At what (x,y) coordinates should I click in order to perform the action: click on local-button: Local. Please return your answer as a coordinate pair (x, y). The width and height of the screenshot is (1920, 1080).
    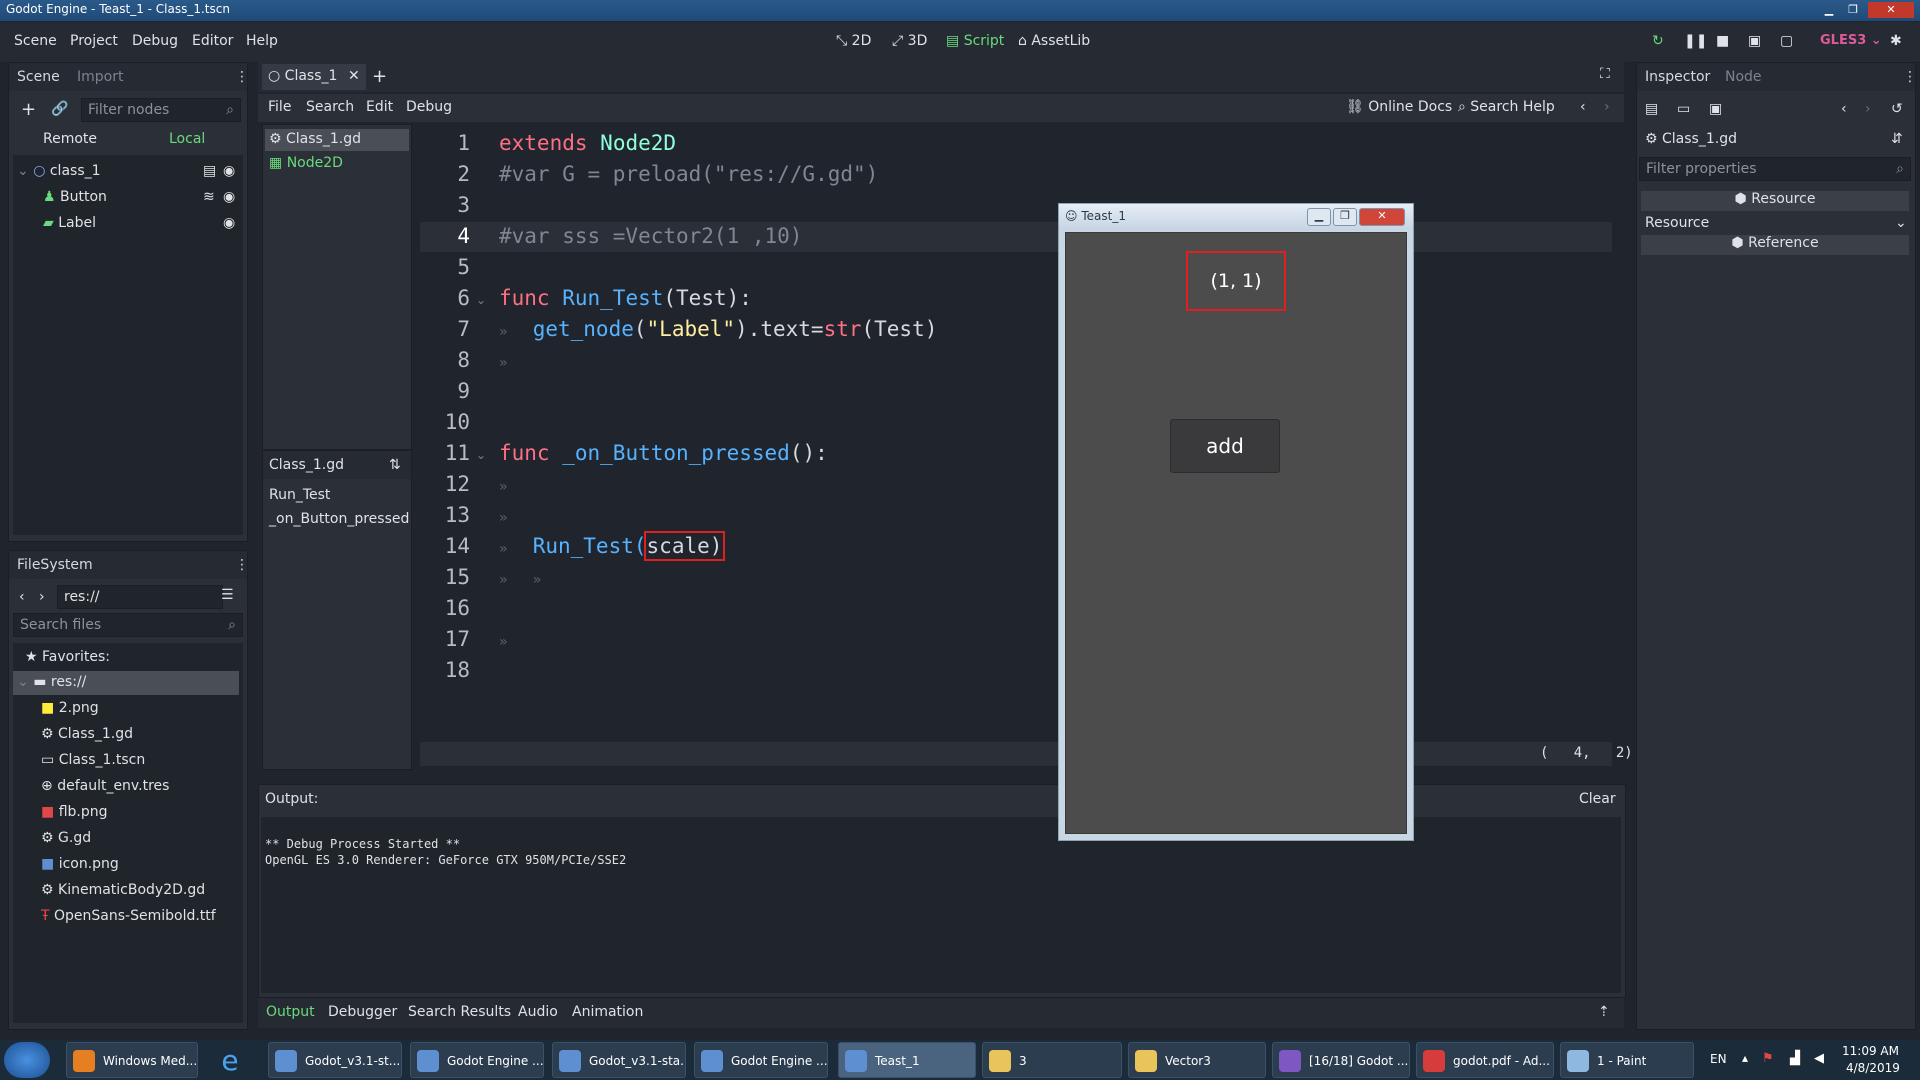
    Looking at the image, I should click on (187, 139).